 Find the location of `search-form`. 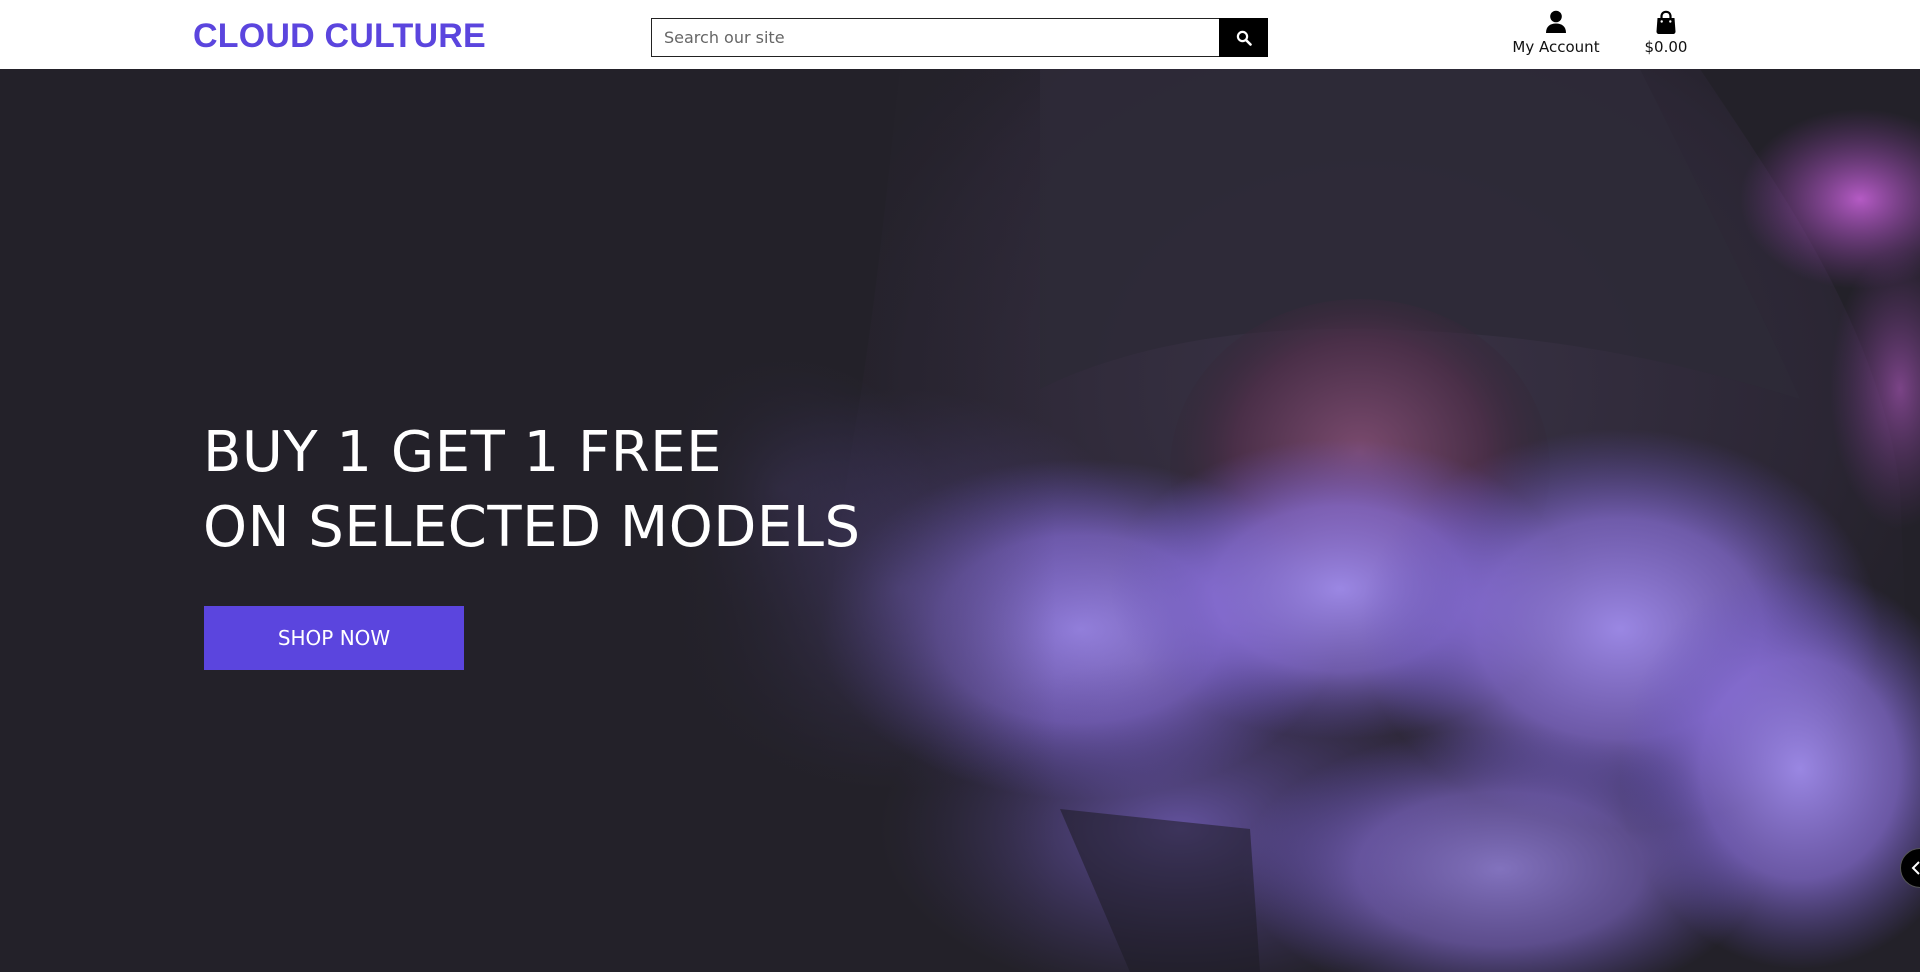

search-form is located at coordinates (959, 37).